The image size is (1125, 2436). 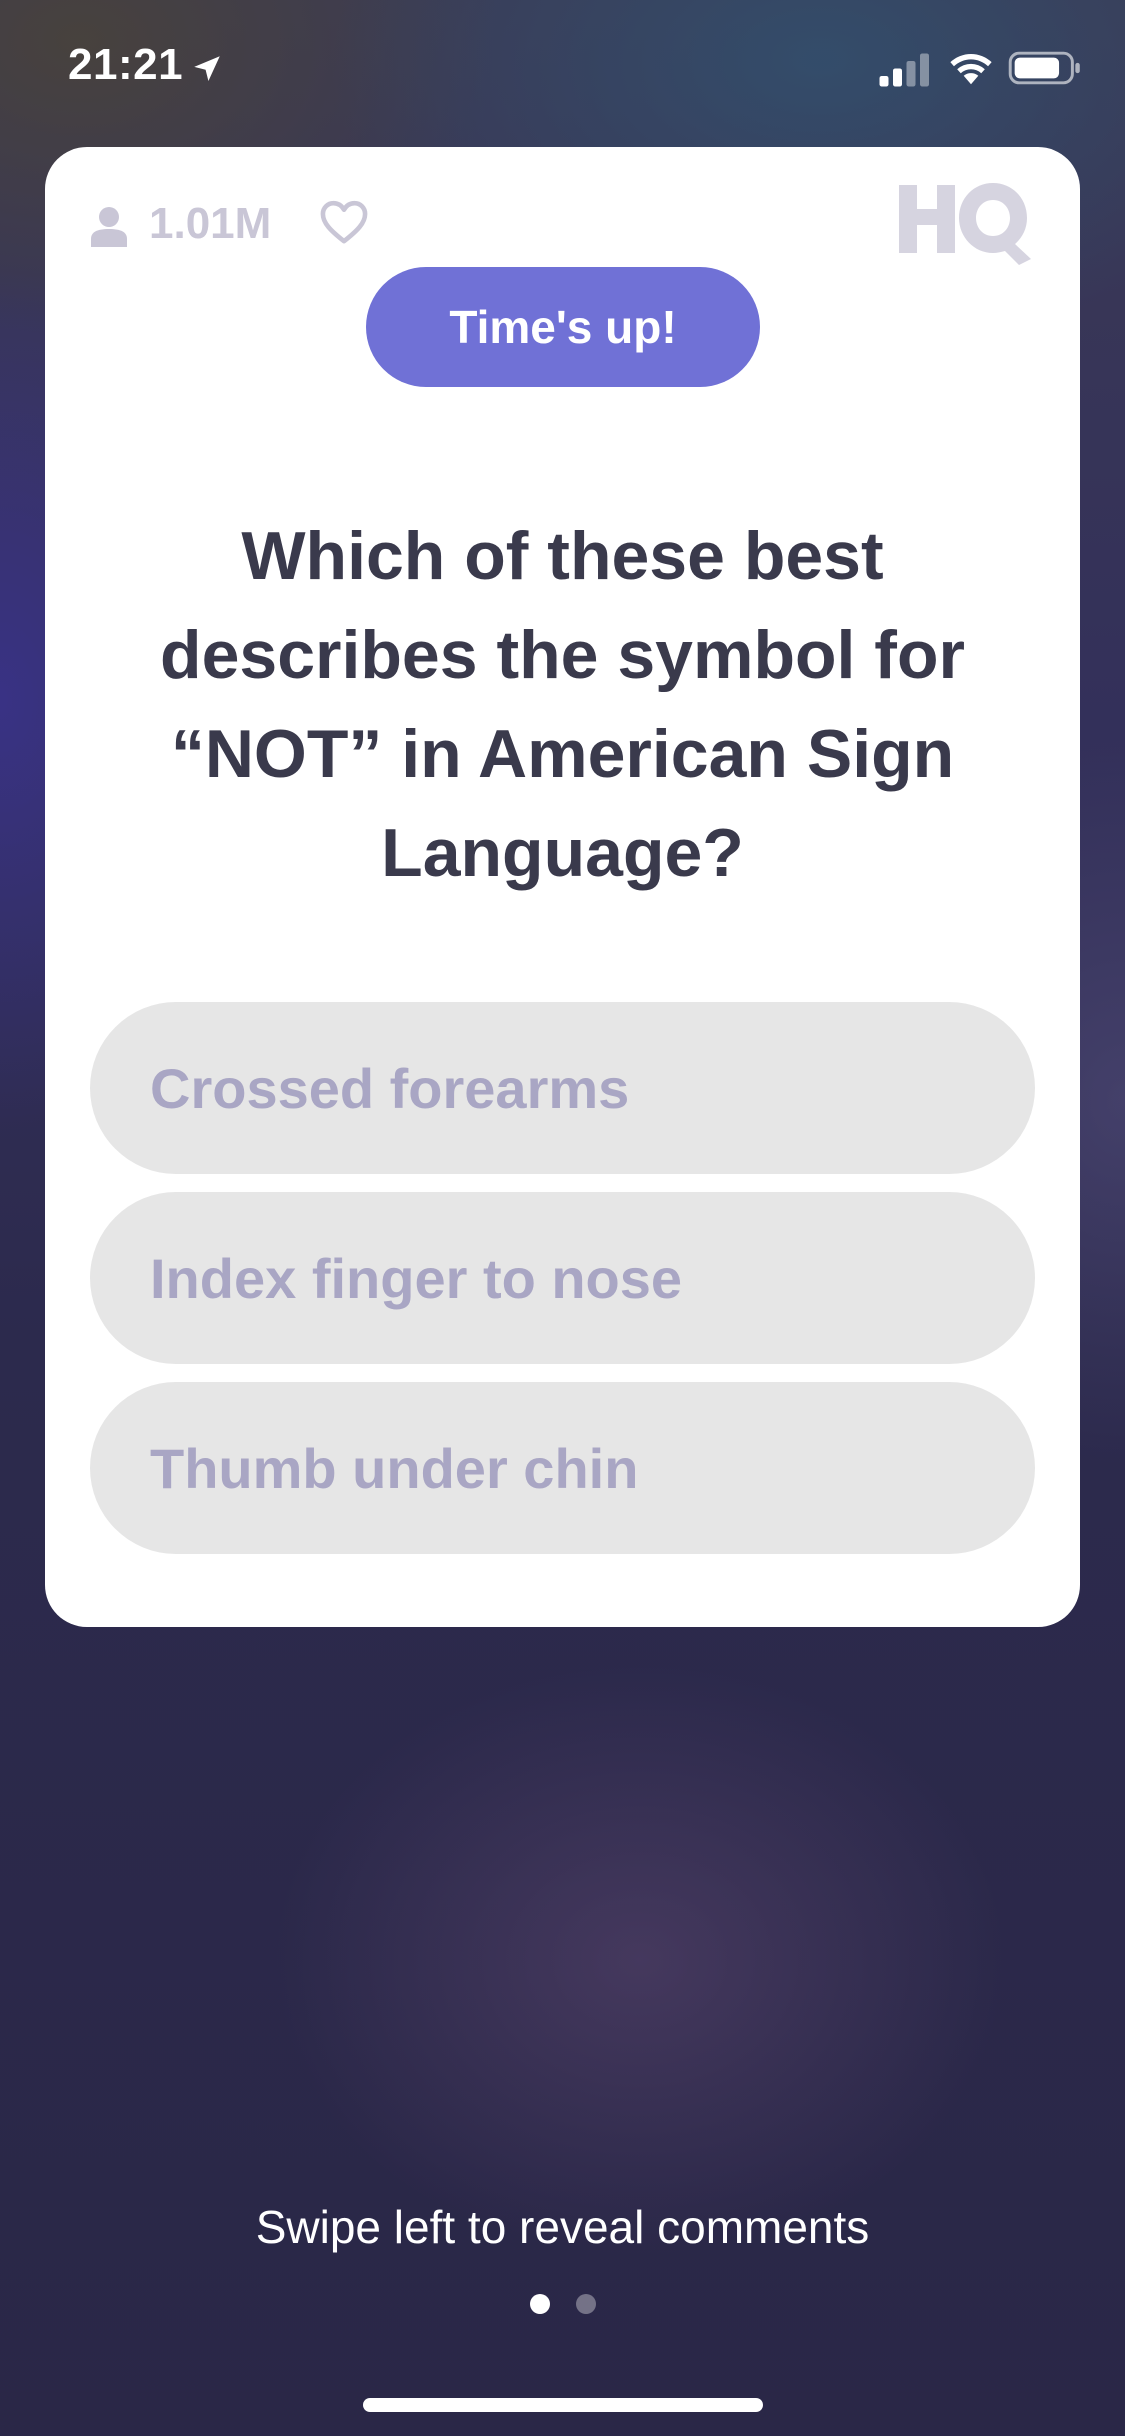 What do you see at coordinates (562, 1088) in the screenshot?
I see `answer-option-1: Crossed forearms` at bounding box center [562, 1088].